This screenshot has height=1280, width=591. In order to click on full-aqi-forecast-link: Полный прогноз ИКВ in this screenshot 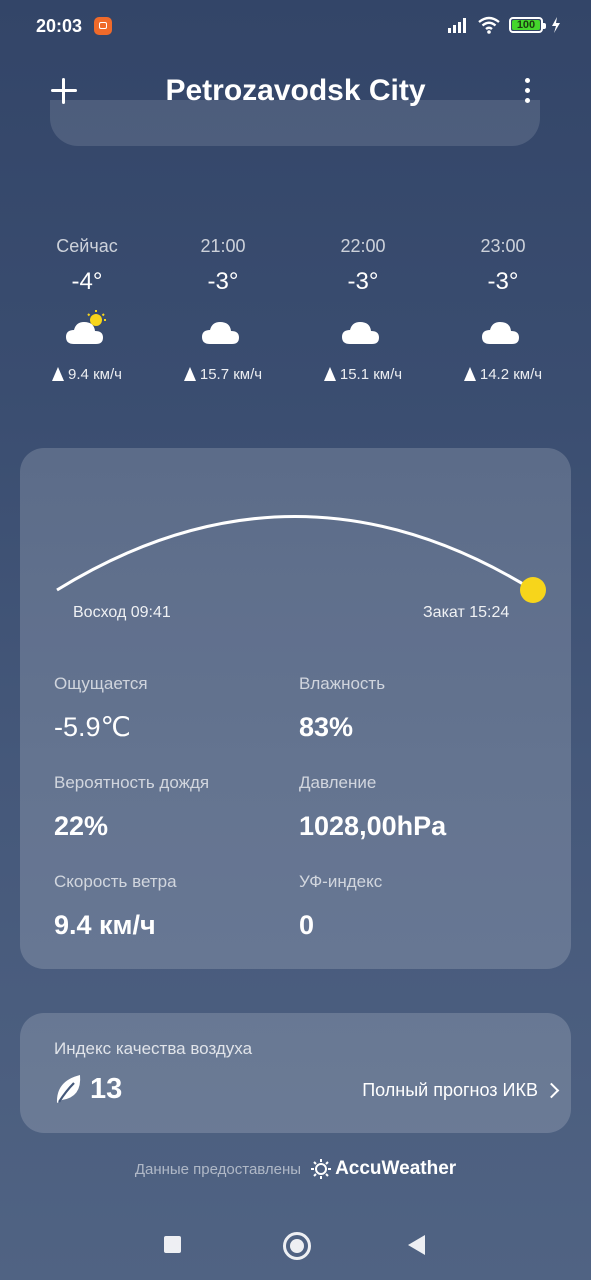, I will do `click(461, 1090)`.